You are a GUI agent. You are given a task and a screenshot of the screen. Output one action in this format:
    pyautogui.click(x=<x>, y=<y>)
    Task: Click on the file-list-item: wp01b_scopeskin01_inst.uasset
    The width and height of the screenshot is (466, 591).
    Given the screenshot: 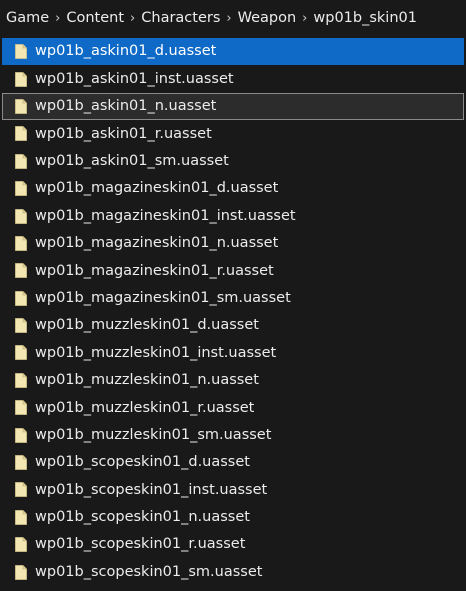 What is the action you would take?
    pyautogui.click(x=233, y=489)
    